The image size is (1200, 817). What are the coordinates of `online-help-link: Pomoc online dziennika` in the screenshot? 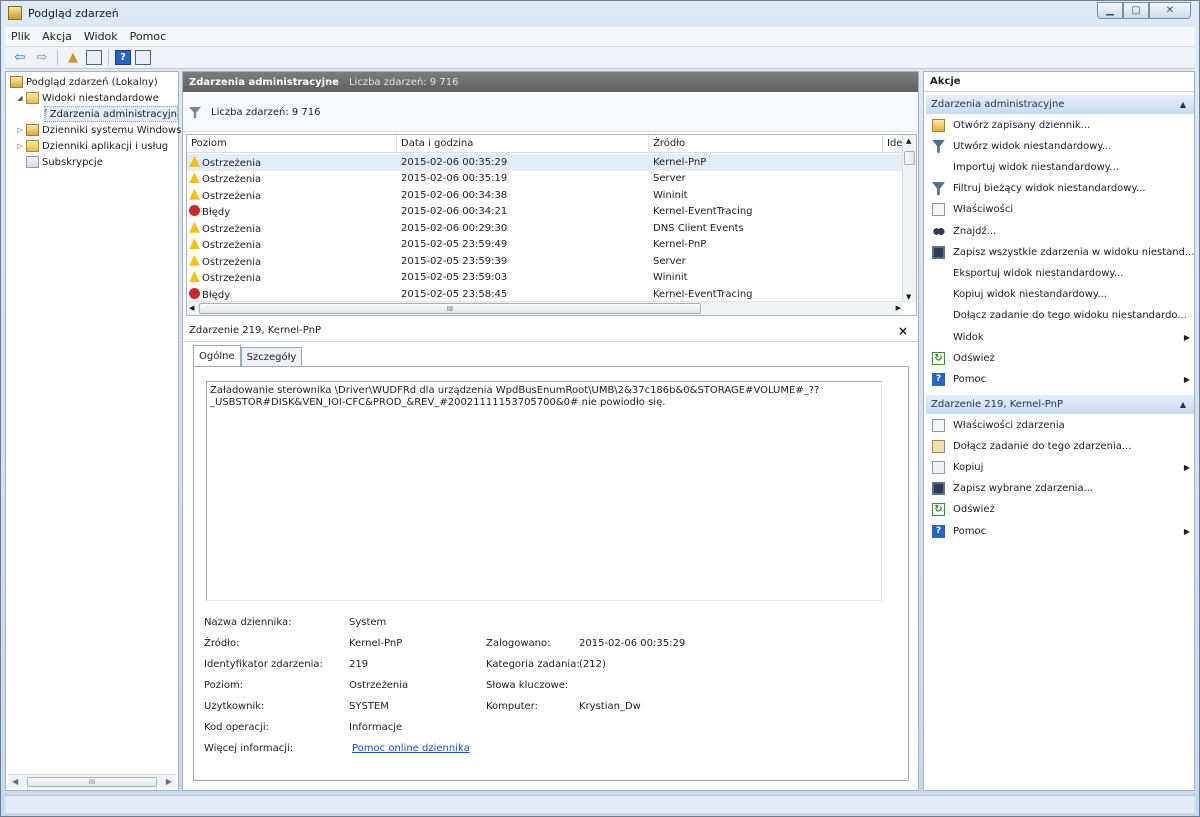 It's located at (411, 748).